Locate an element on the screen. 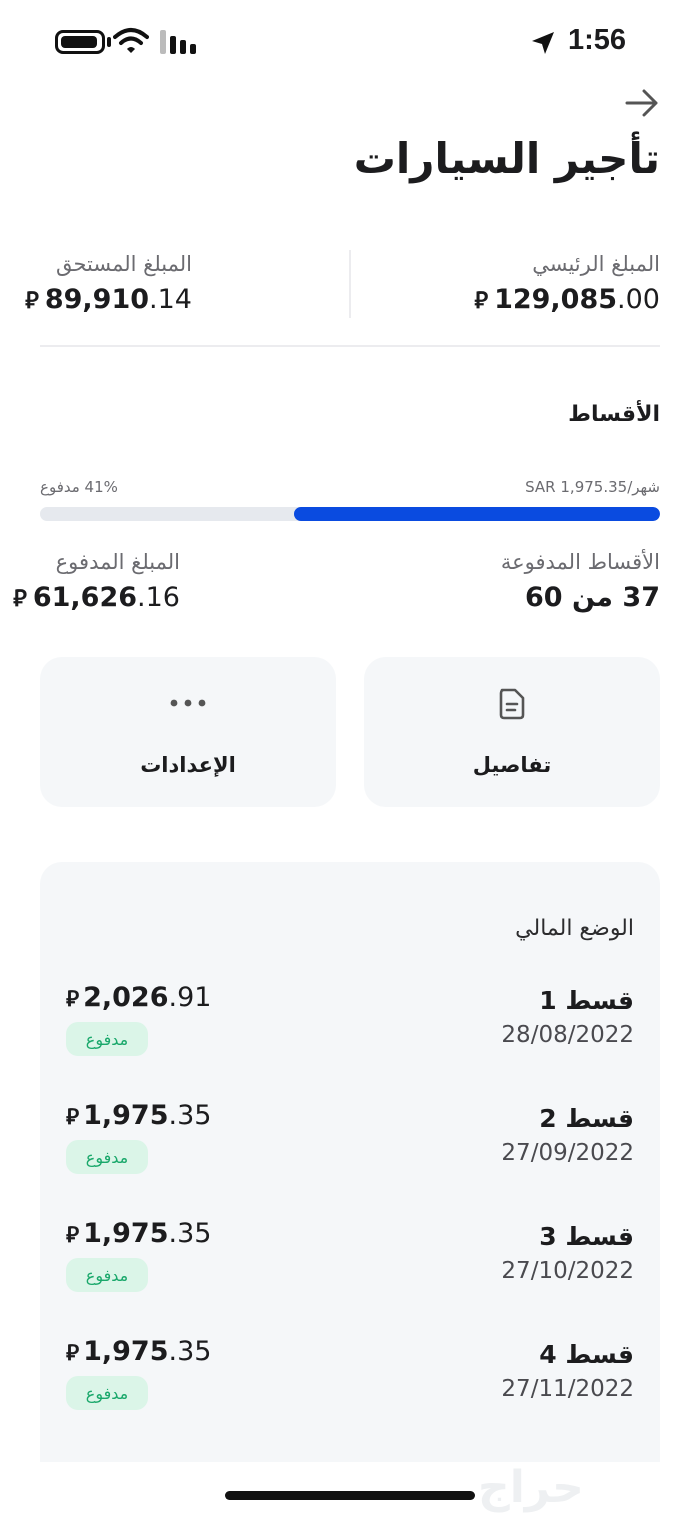 The height and width of the screenshot is (1514, 700). page-title: تأجير السيارات is located at coordinates (506, 158).